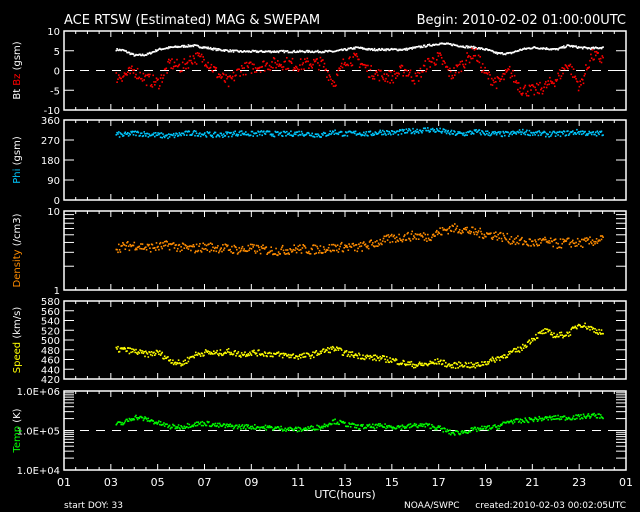 The image size is (640, 512). Describe the element at coordinates (532, 482) in the screenshot. I see `x-tick-label: 21` at that location.